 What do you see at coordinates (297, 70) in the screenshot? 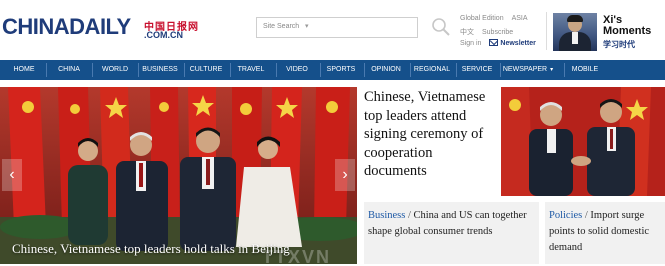
I see `nav-item-video: VIDEO` at bounding box center [297, 70].